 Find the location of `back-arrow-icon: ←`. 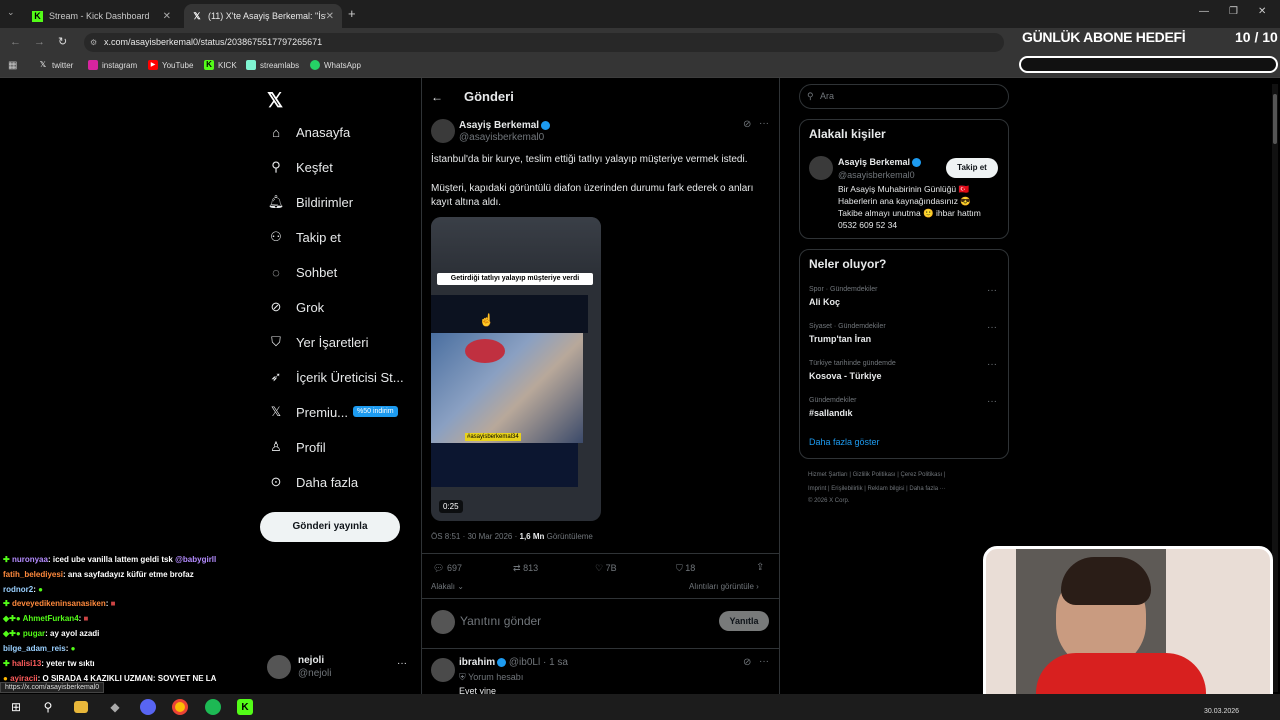

back-arrow-icon: ← is located at coordinates (437, 97).